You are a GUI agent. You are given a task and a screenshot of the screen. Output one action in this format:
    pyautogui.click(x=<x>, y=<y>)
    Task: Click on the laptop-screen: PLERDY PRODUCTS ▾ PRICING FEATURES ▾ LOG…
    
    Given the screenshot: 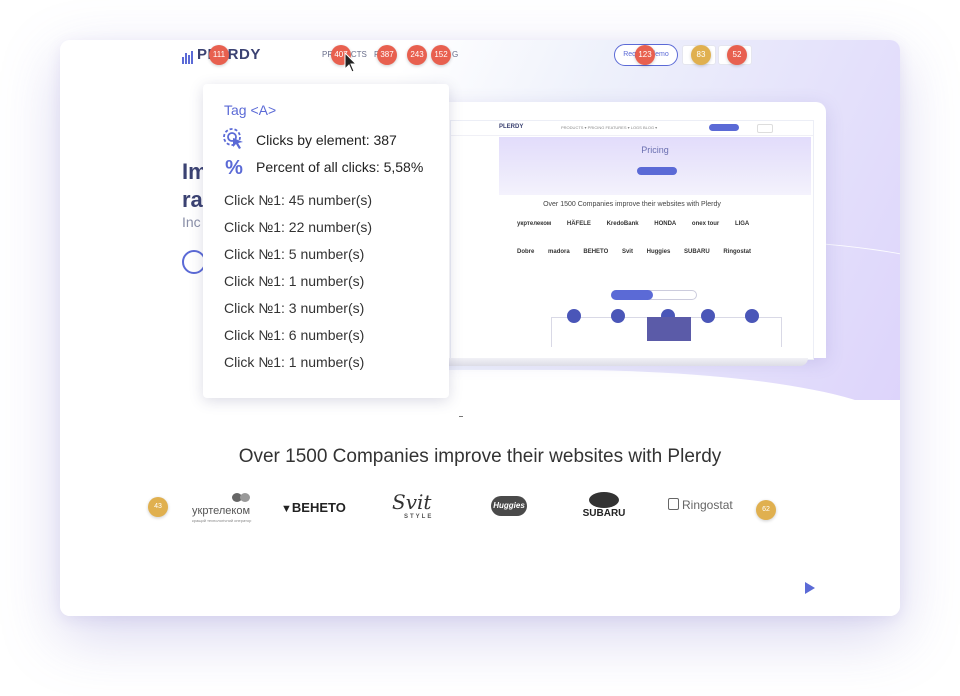 What is the action you would take?
    pyautogui.click(x=632, y=240)
    